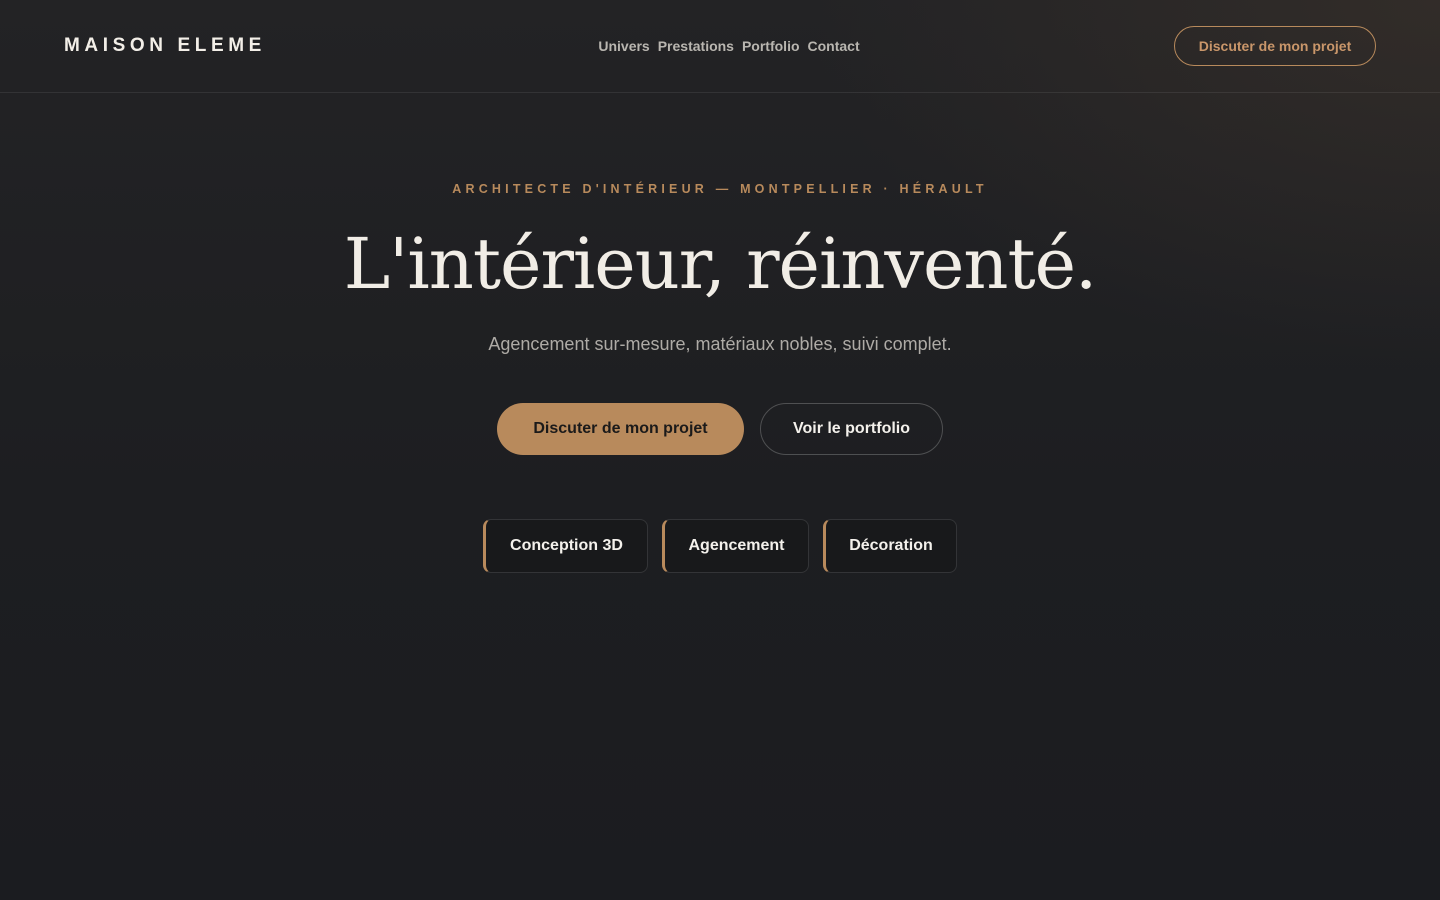  I want to click on nav-link-prestations: Prestations, so click(696, 46).